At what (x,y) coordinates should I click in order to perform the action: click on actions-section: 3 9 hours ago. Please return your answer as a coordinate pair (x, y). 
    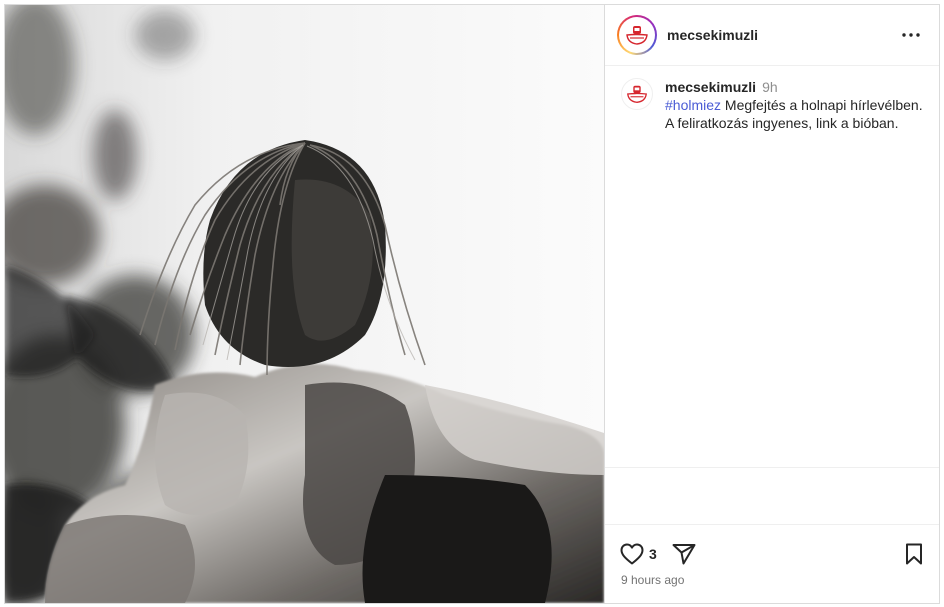
    Looking at the image, I should click on (772, 563).